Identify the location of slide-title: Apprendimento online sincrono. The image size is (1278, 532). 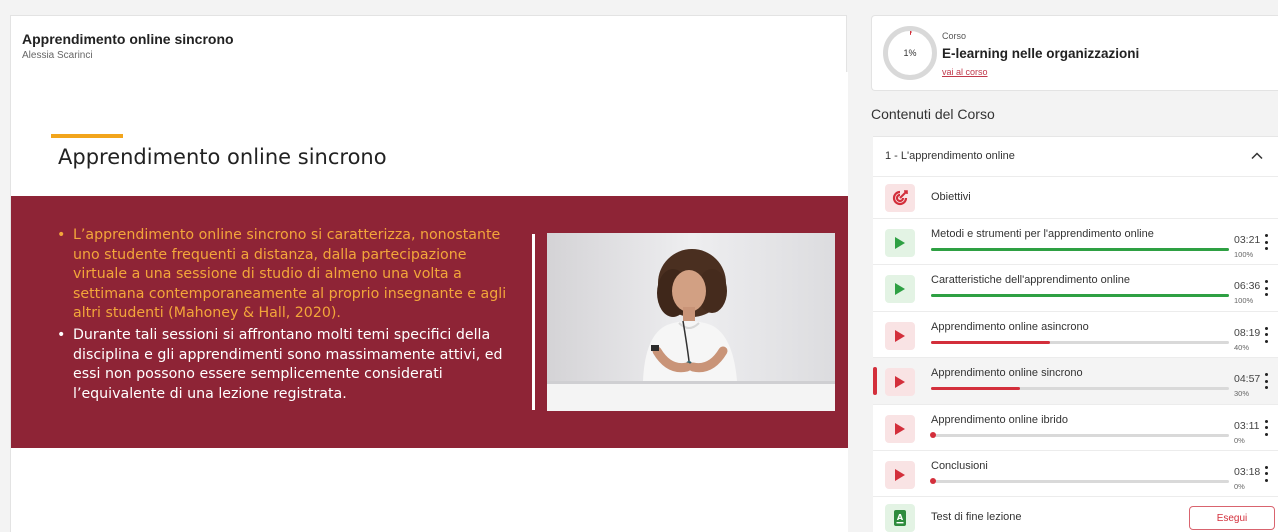
(222, 157).